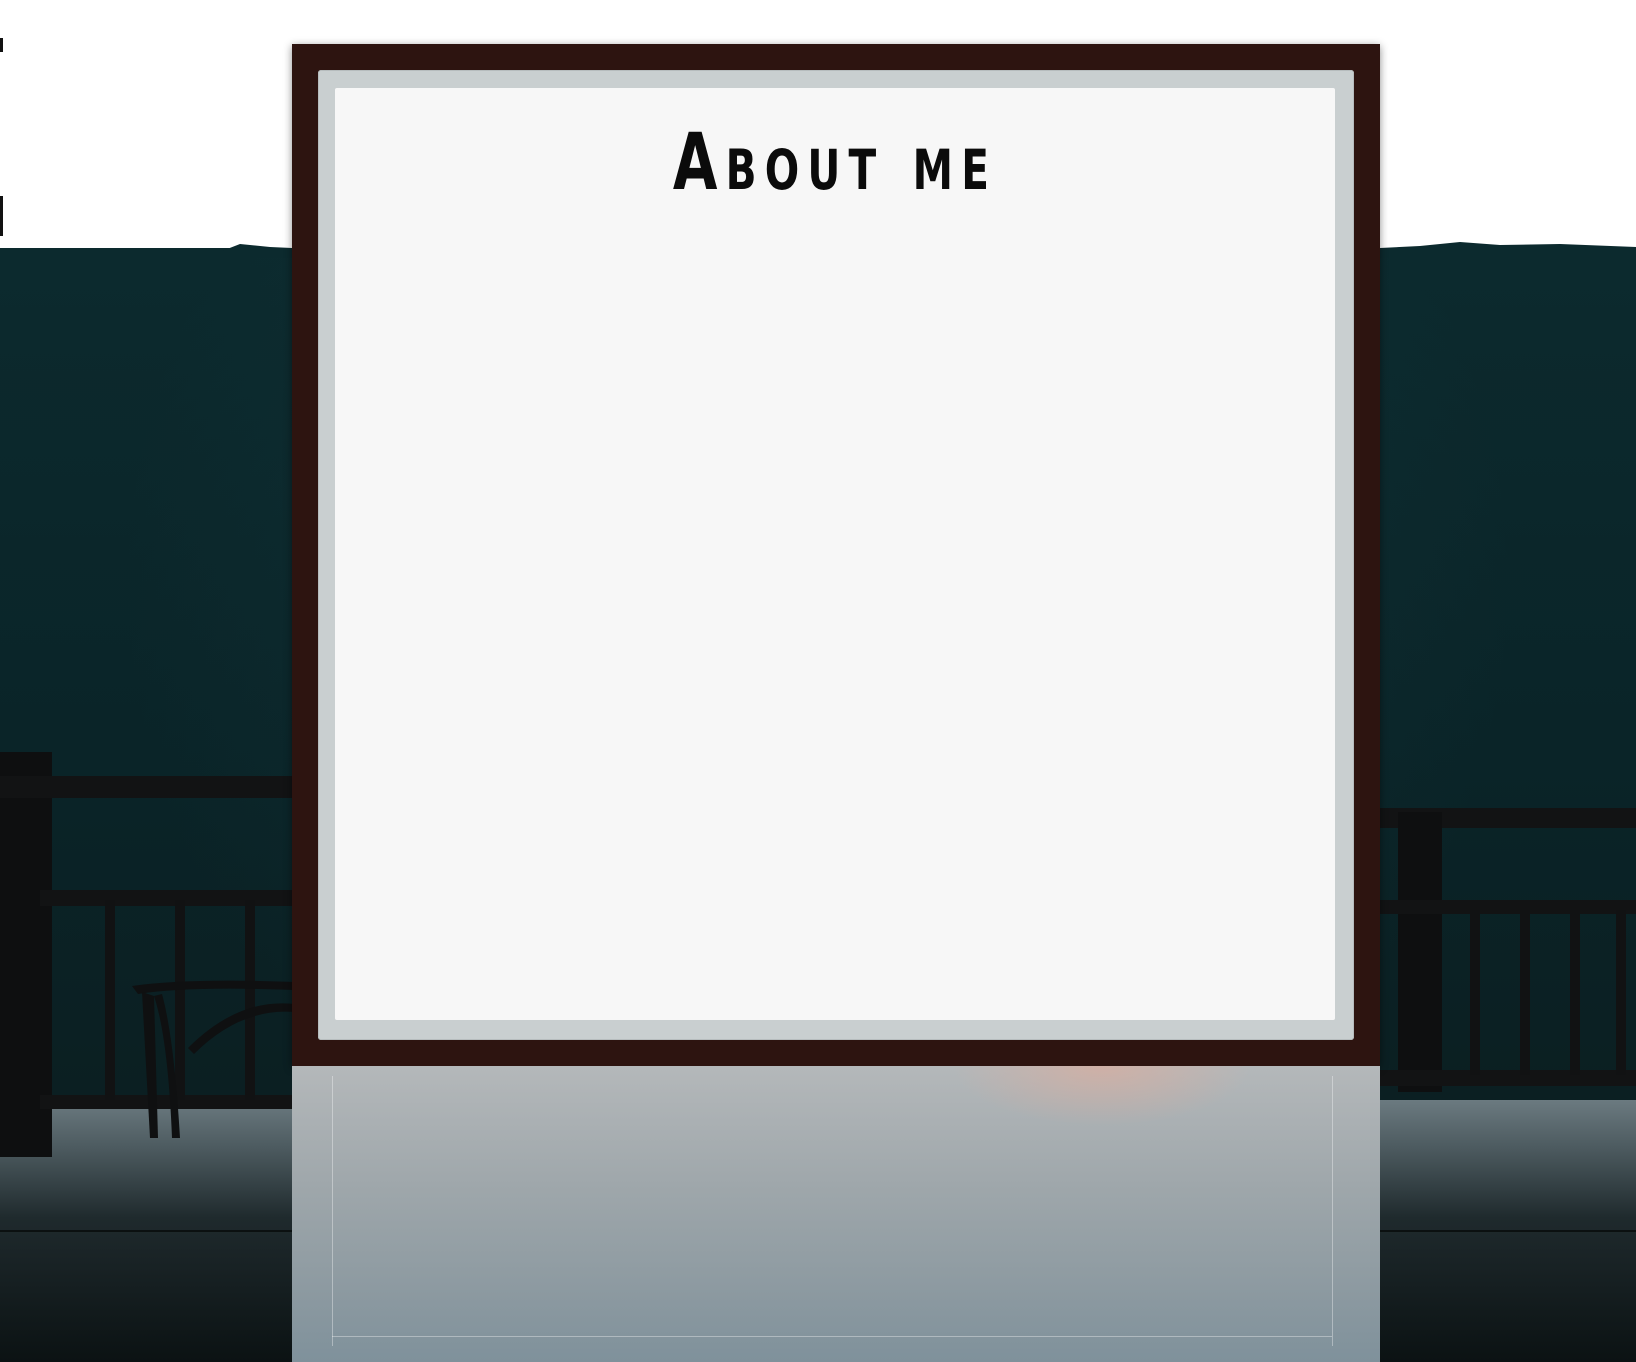 This screenshot has width=1636, height=1362. I want to click on left-chair, so click(213, 1059).